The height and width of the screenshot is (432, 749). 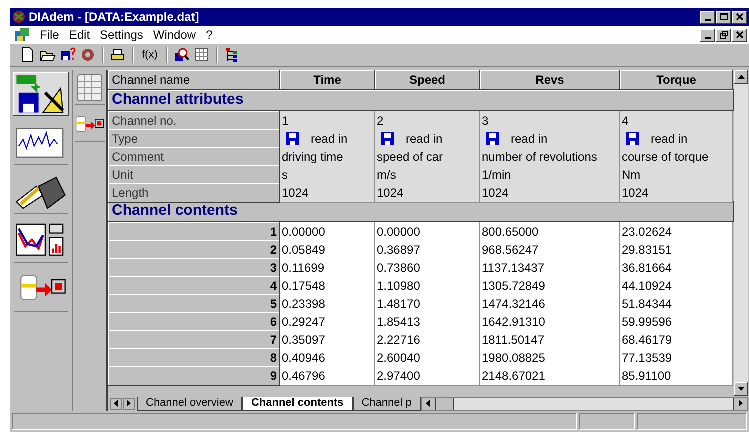 What do you see at coordinates (550, 322) in the screenshot?
I see `table-cell: 1642.91310` at bounding box center [550, 322].